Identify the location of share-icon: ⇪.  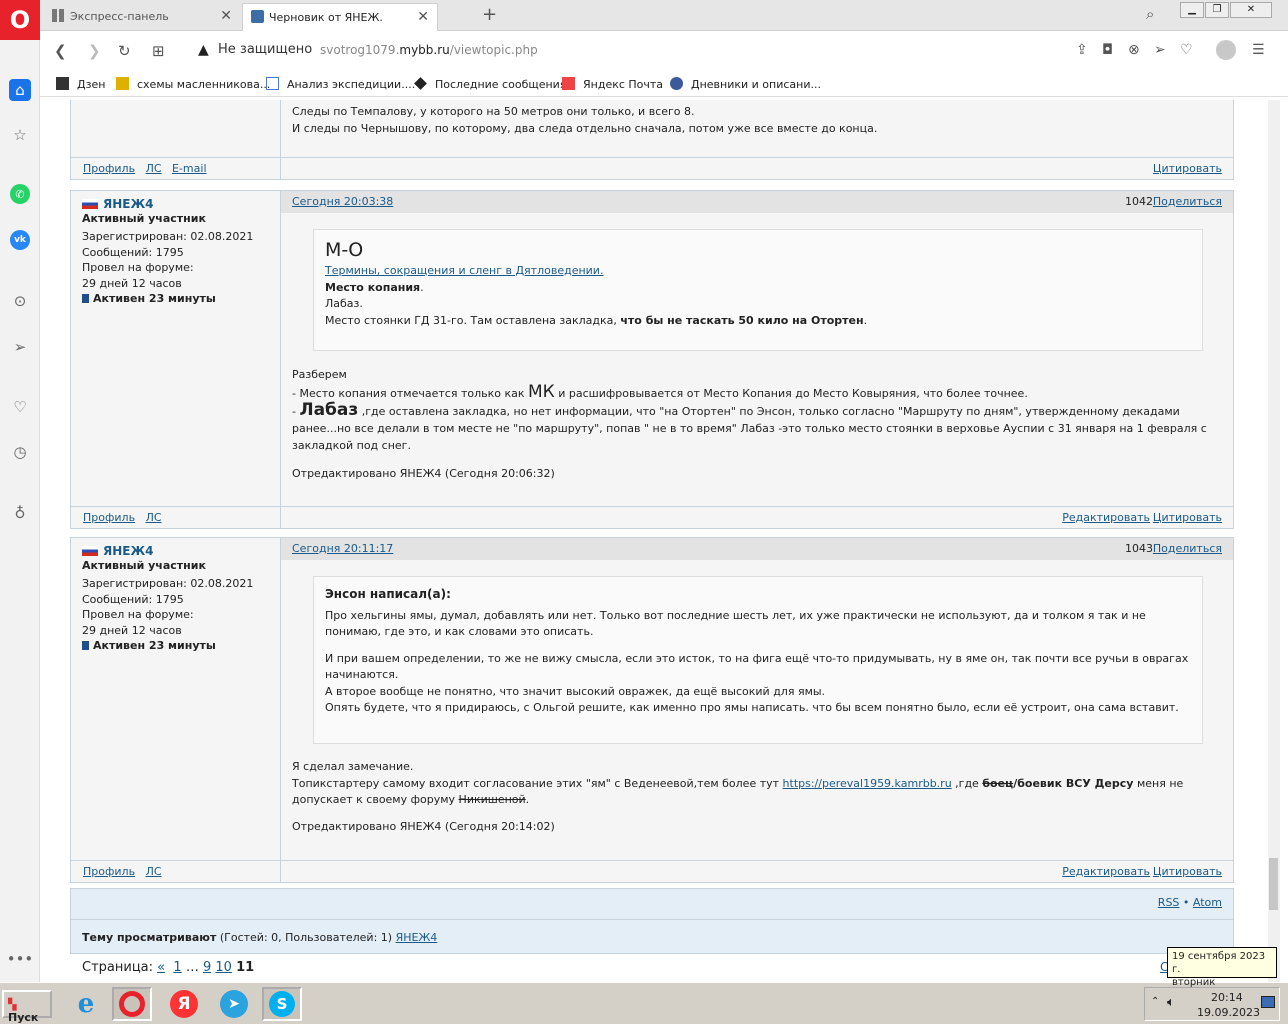
(1082, 50).